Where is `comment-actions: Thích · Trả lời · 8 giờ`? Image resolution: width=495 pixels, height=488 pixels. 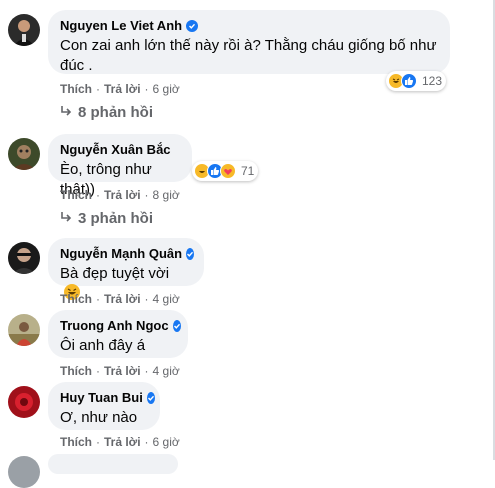 comment-actions: Thích · Trả lời · 8 giờ is located at coordinates (120, 195).